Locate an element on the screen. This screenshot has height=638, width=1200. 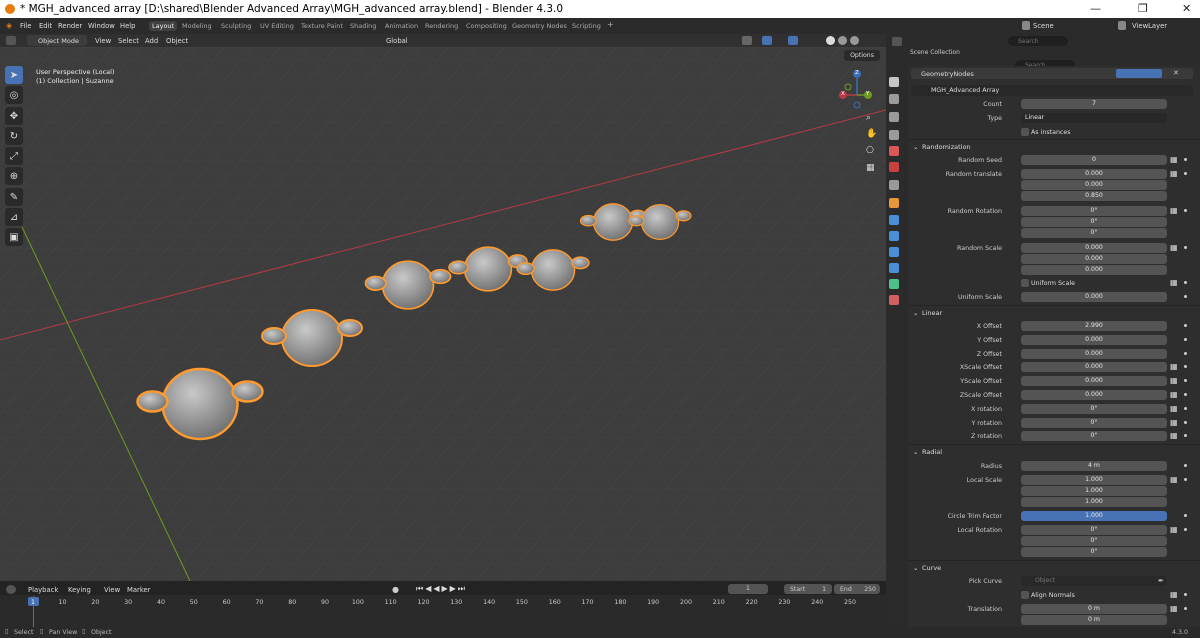
timeline-menu-keying: Keying is located at coordinates (79, 590).